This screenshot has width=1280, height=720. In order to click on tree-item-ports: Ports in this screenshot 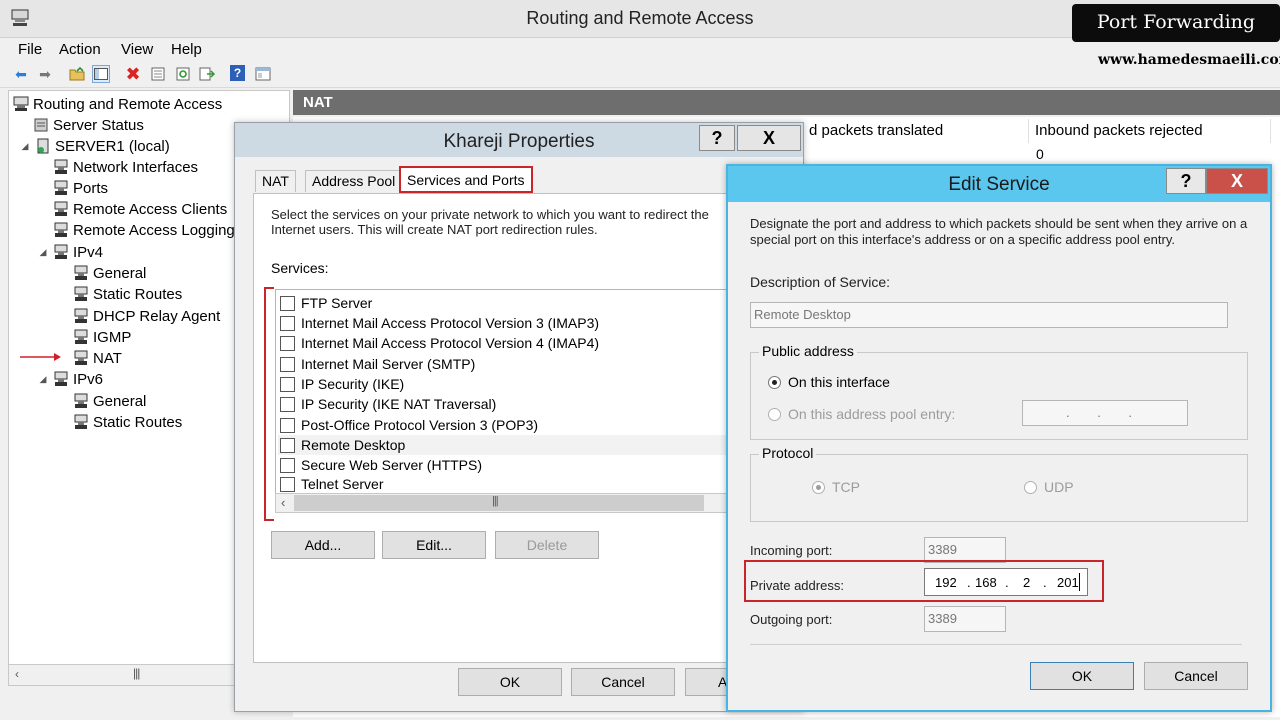, I will do `click(80, 188)`.